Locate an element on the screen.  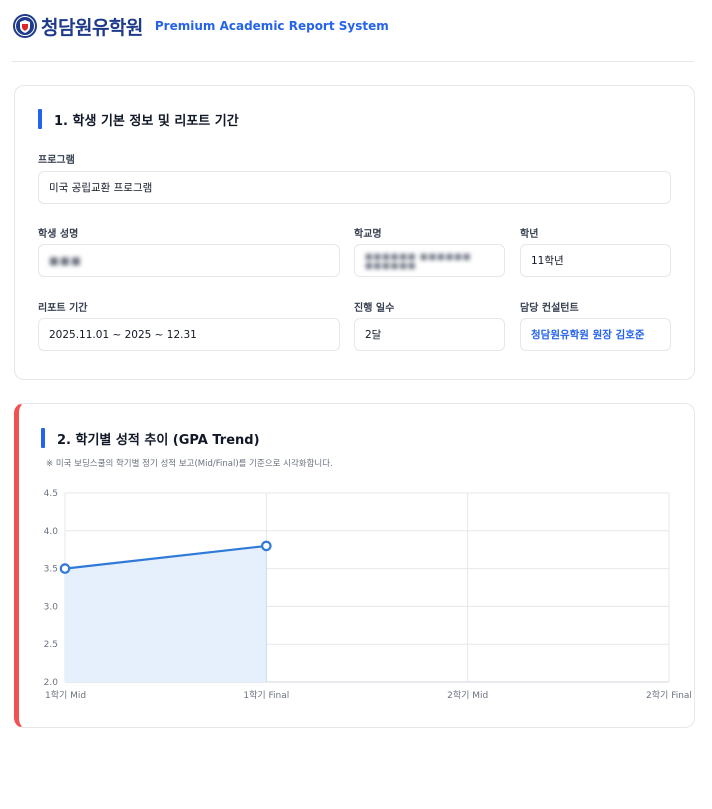
school-field: ■■■■■■ ■■■■■■ ■■■■■■ is located at coordinates (429, 260).